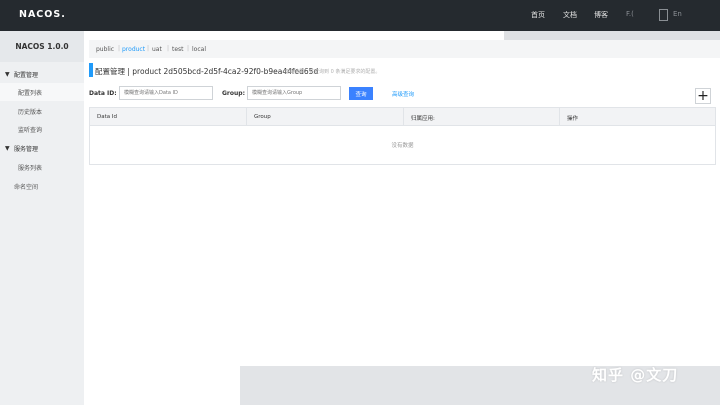 The image size is (720, 405). What do you see at coordinates (423, 119) in the screenshot?
I see `column-header-app: 归属应用:` at bounding box center [423, 119].